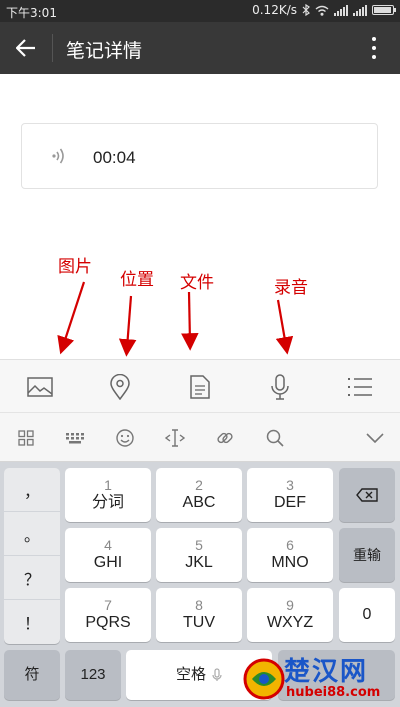  What do you see at coordinates (32, 490) in the screenshot?
I see `symbol-key: ，` at bounding box center [32, 490].